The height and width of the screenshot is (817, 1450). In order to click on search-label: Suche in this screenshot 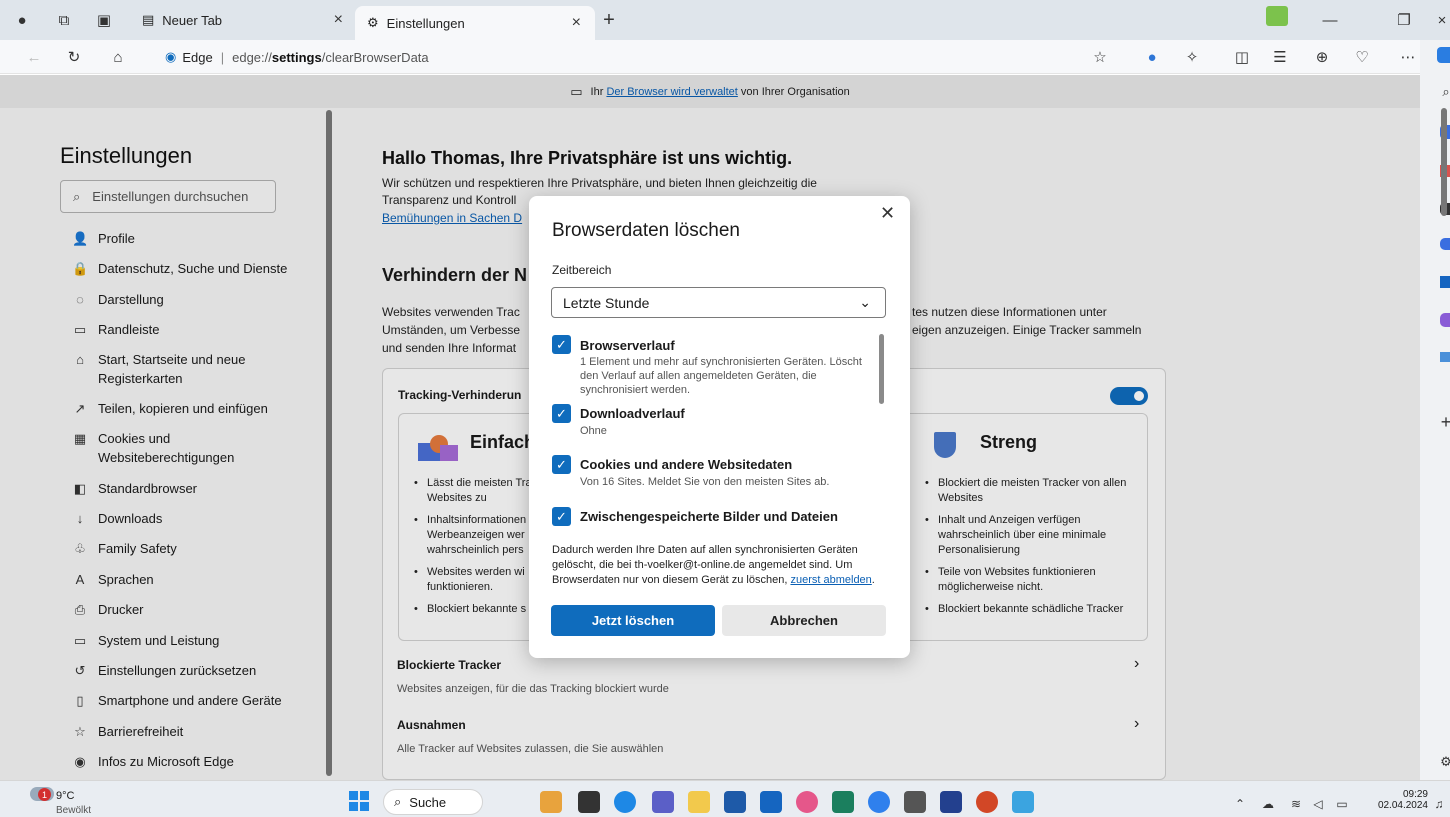, I will do `click(428, 802)`.